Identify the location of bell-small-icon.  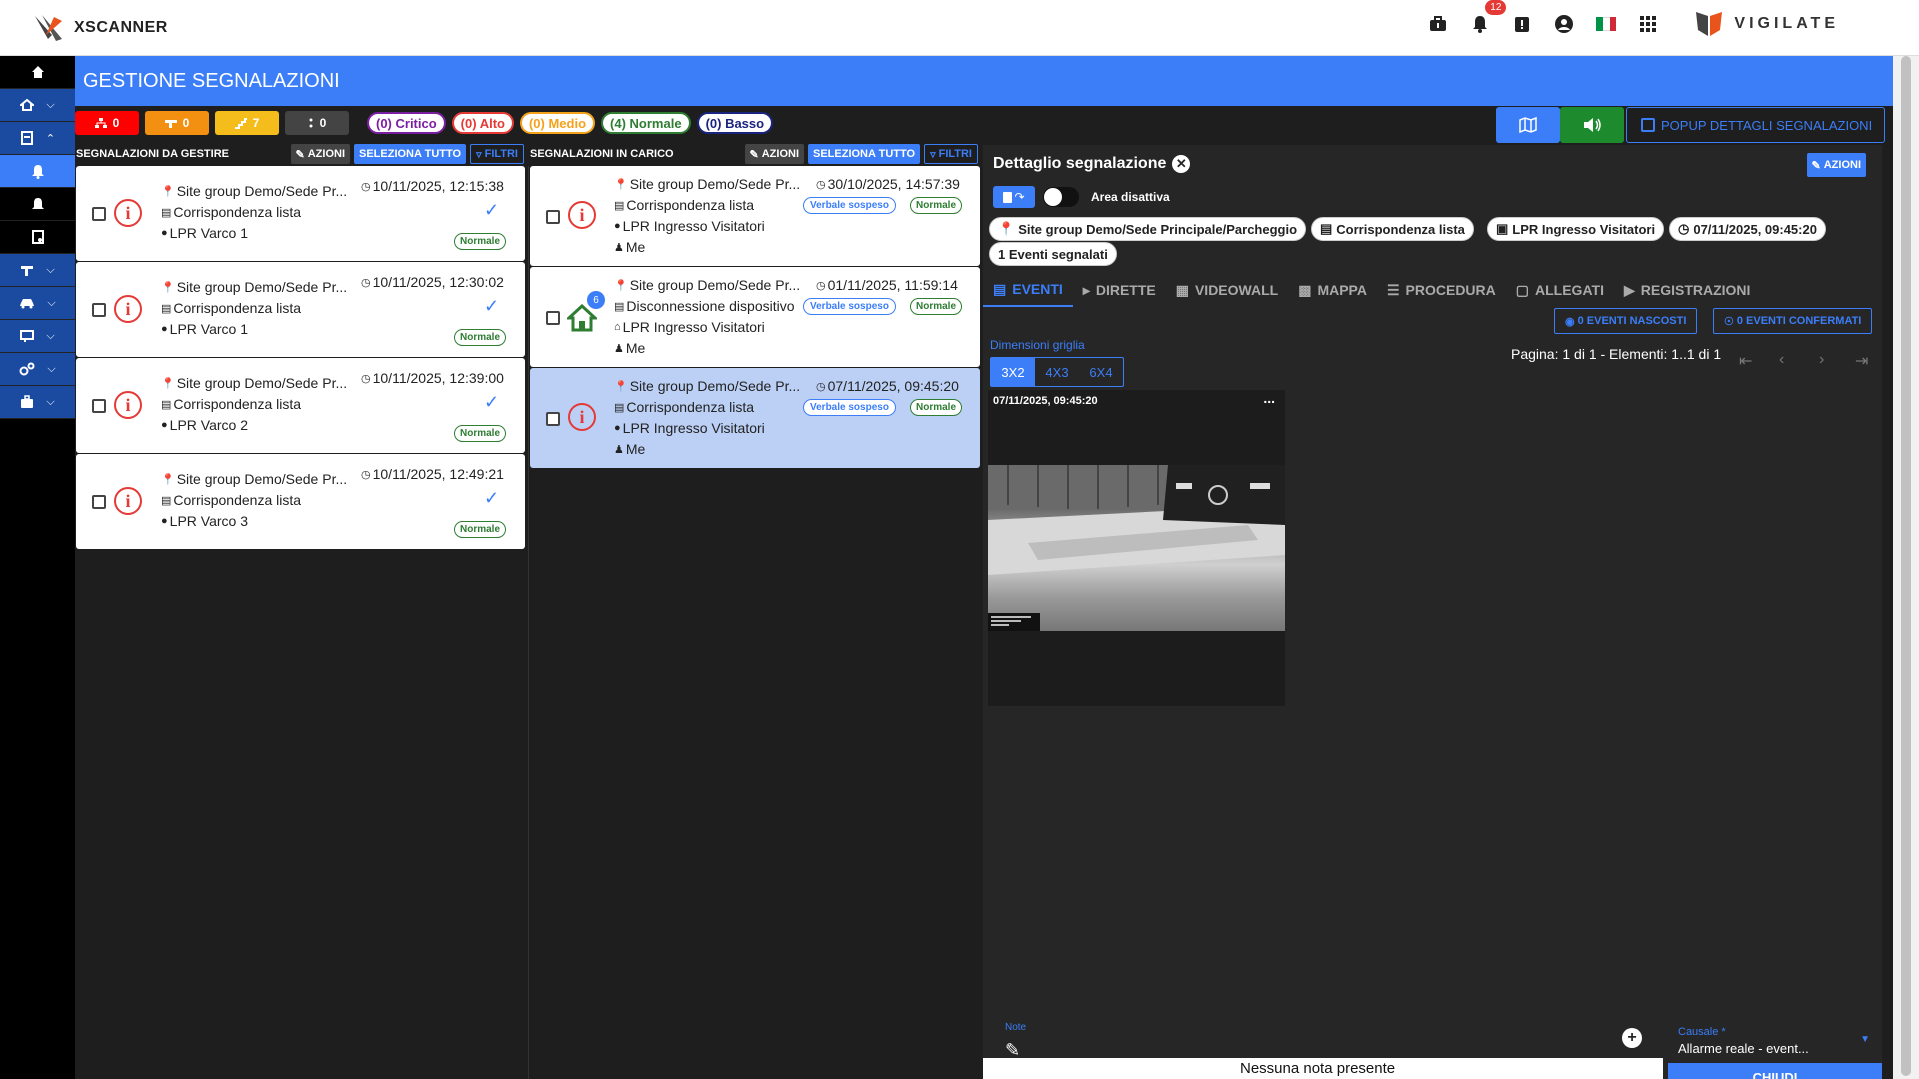
(37, 203).